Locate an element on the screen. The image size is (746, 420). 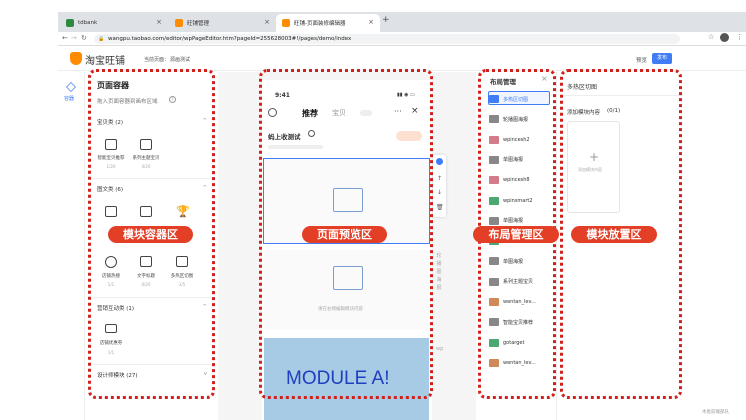
side-module-label: wp is located at coordinates (440, 349).